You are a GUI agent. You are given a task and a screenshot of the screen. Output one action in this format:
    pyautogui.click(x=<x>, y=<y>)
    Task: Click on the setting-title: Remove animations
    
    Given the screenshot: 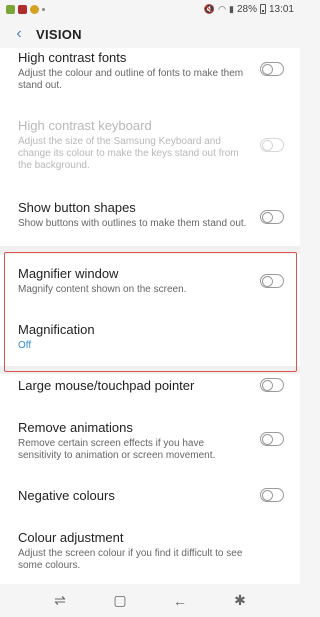 What is the action you would take?
    pyautogui.click(x=75, y=427)
    